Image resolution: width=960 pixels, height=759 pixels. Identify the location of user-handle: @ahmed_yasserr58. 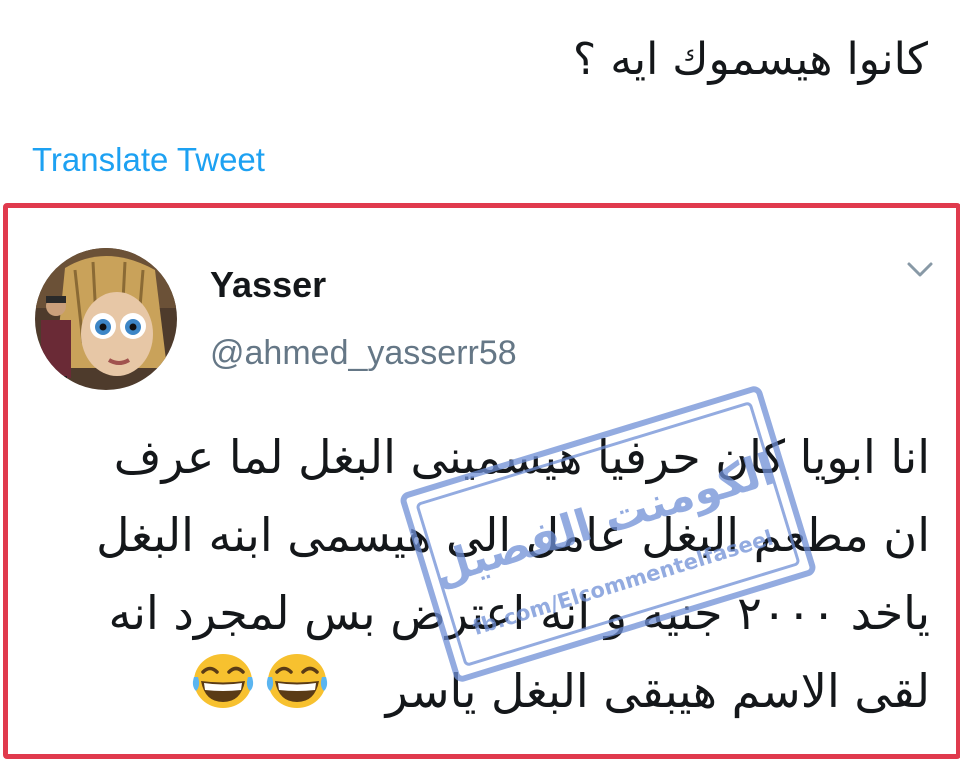
(363, 353).